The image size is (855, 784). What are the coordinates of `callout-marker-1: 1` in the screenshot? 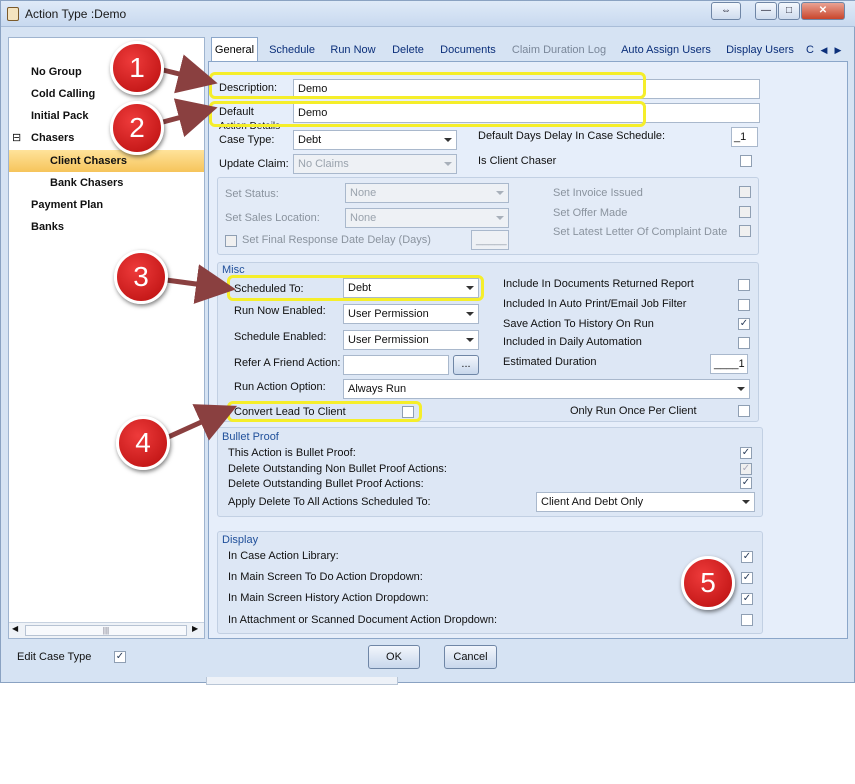 It's located at (137, 68).